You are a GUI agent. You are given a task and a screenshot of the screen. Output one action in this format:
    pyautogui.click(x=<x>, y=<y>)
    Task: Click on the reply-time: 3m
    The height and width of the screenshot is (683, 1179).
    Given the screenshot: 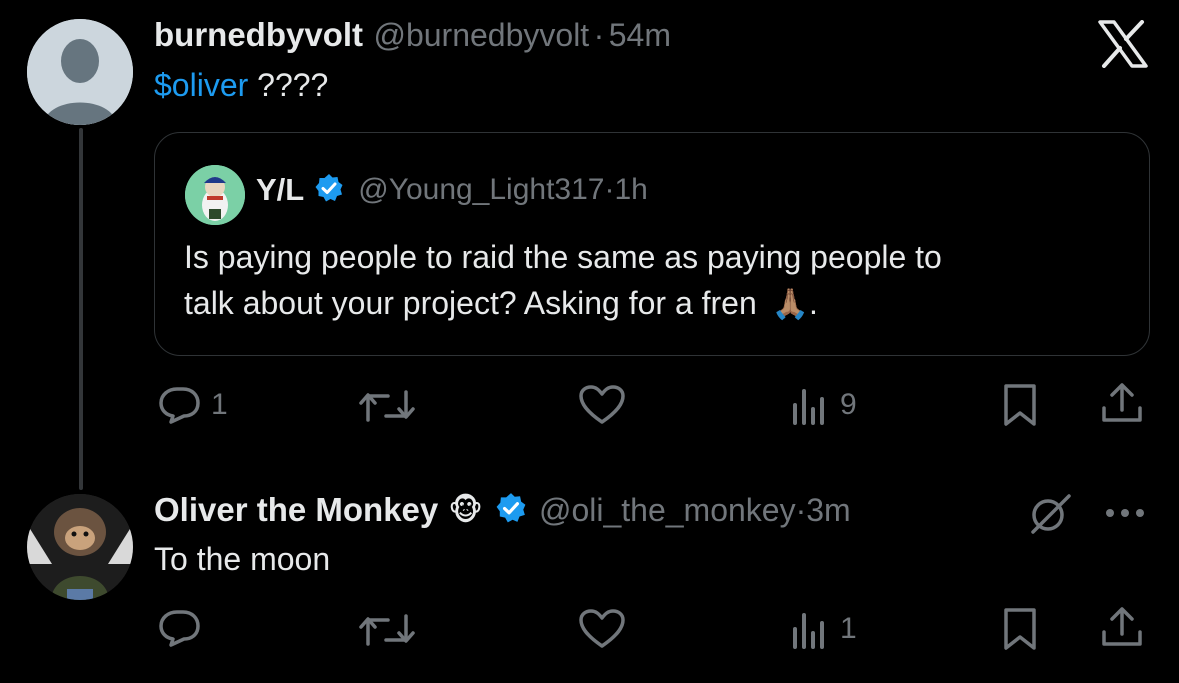 What is the action you would take?
    pyautogui.click(x=828, y=510)
    